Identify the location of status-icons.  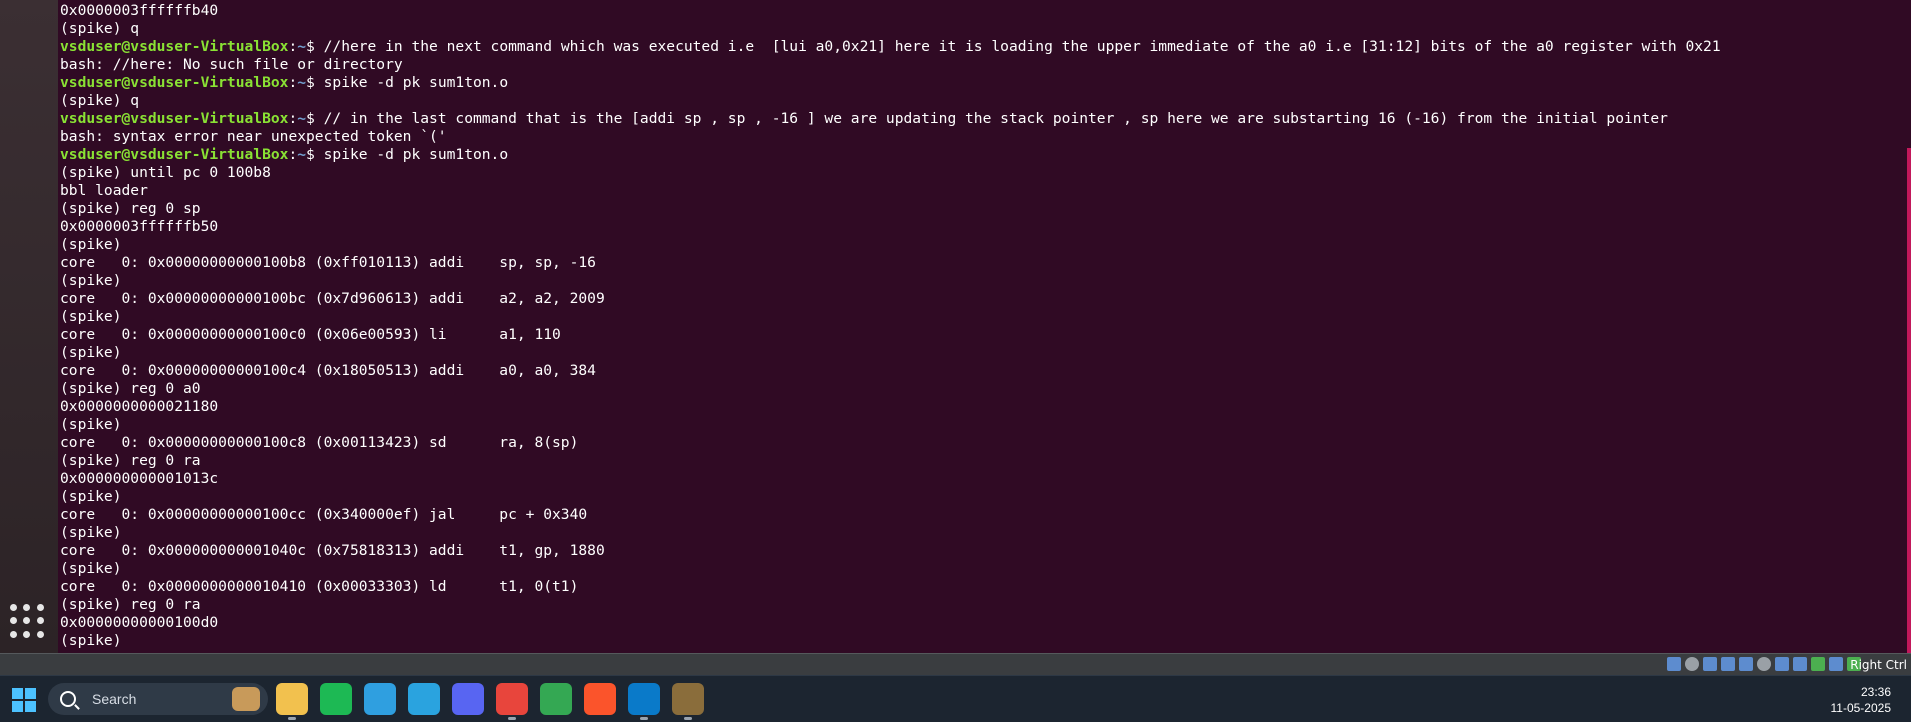
(1764, 664).